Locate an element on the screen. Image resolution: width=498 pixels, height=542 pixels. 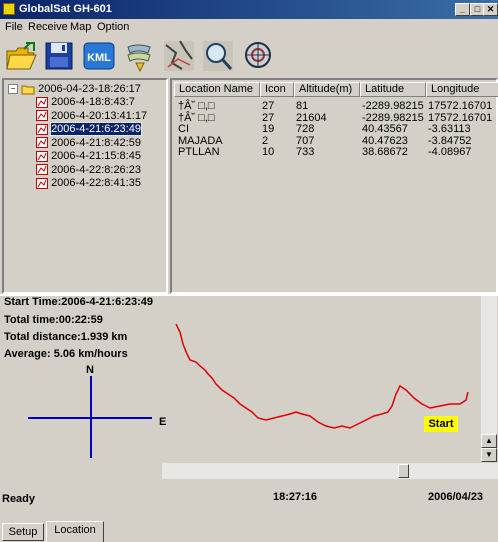
tree-track-item: 2006-4-21:8:42:59 is located at coordinates (88, 143).